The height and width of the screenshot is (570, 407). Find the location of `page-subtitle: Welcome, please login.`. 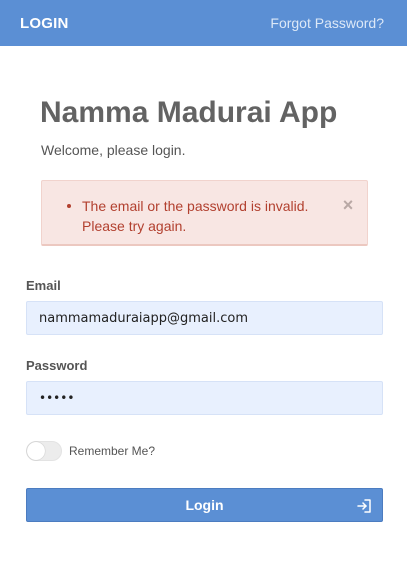

page-subtitle: Welcome, please login. is located at coordinates (113, 150).